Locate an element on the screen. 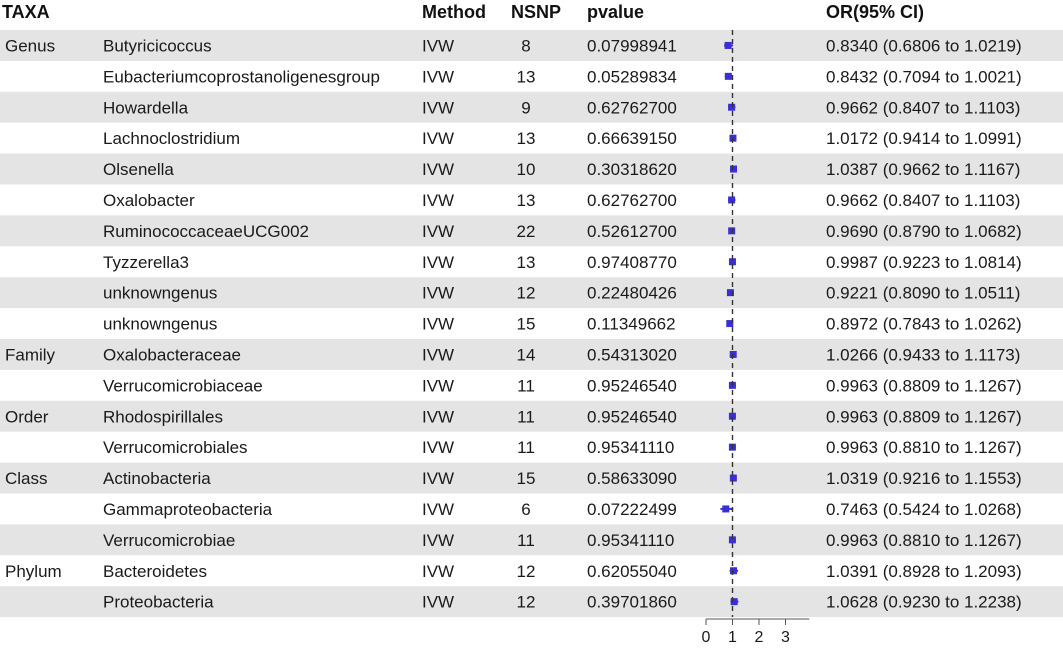 The height and width of the screenshot is (654, 1063). taxon-label: Eubacteriumcoprostanoligenesgroup is located at coordinates (241, 76).